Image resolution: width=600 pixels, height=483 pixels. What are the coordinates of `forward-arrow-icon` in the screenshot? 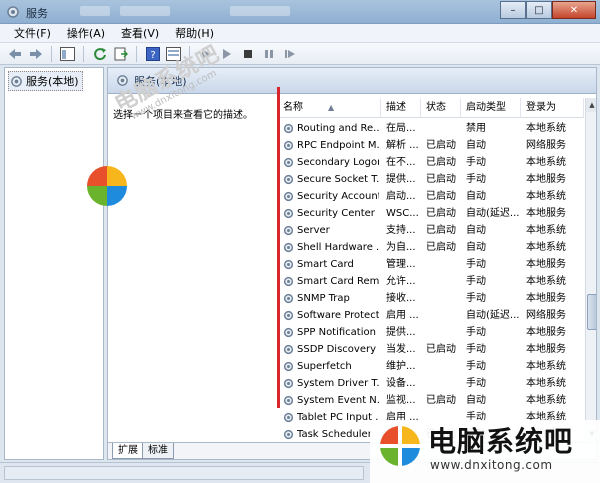 It's located at (35, 53).